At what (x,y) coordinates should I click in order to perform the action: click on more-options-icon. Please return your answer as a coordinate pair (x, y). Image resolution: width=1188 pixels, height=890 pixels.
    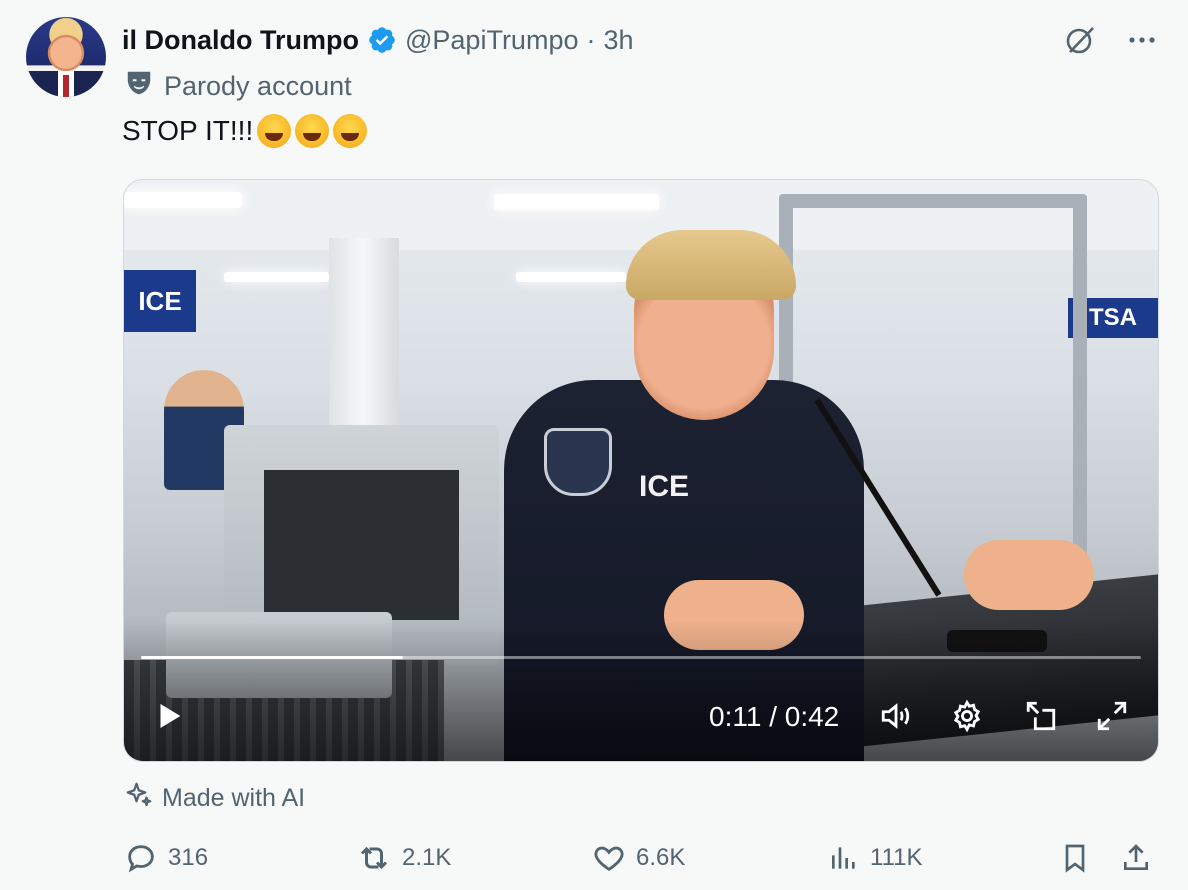
    Looking at the image, I should click on (1142, 40).